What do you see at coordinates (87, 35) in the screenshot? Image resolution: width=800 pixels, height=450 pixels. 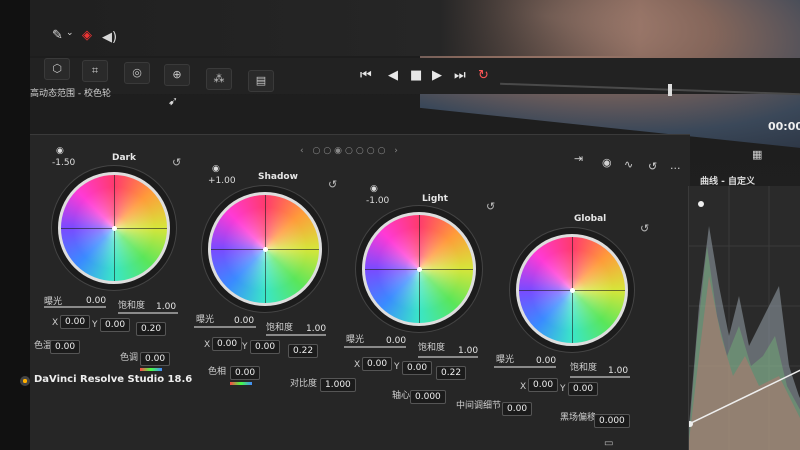 I see `layers-icon: ◈` at bounding box center [87, 35].